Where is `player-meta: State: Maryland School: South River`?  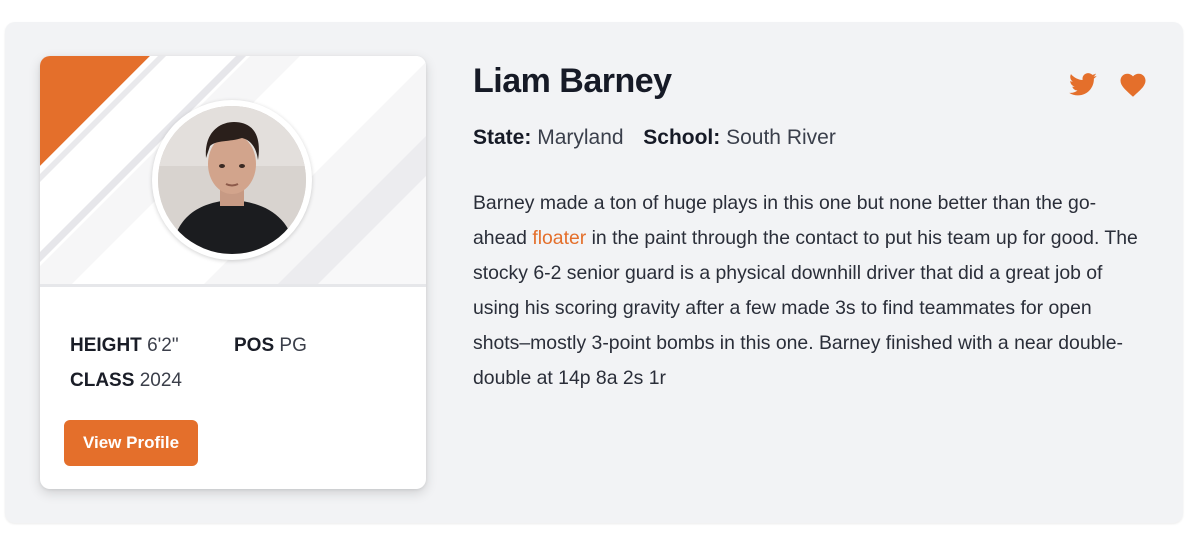
player-meta: State: Maryland School: South River is located at coordinates (654, 138).